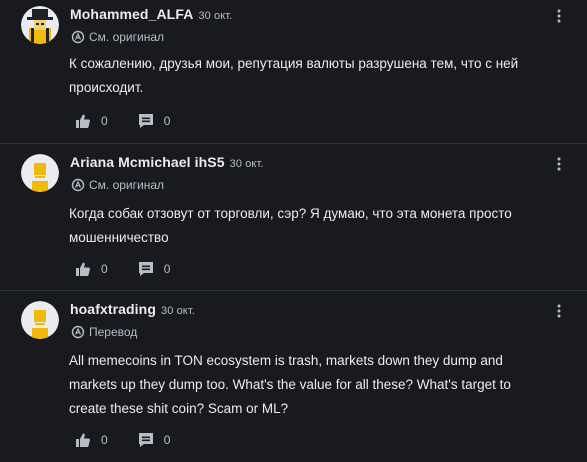  I want to click on hat-avatar-icon, so click(40, 25).